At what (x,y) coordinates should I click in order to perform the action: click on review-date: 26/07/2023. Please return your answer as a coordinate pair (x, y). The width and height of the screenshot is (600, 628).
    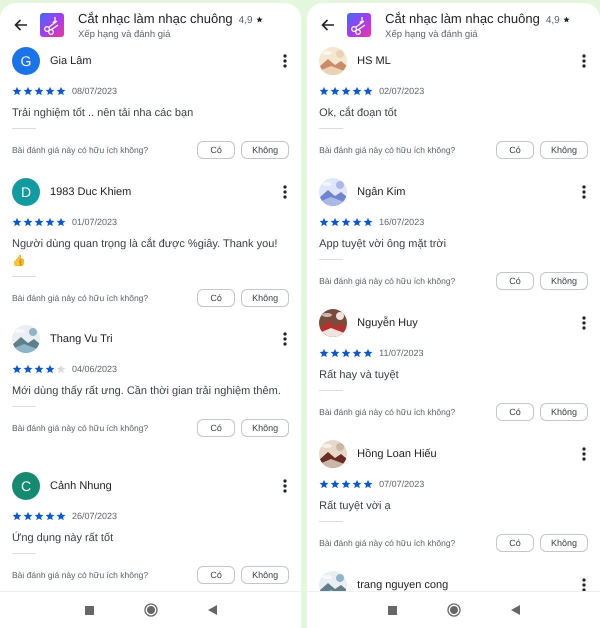
    Looking at the image, I should click on (95, 516).